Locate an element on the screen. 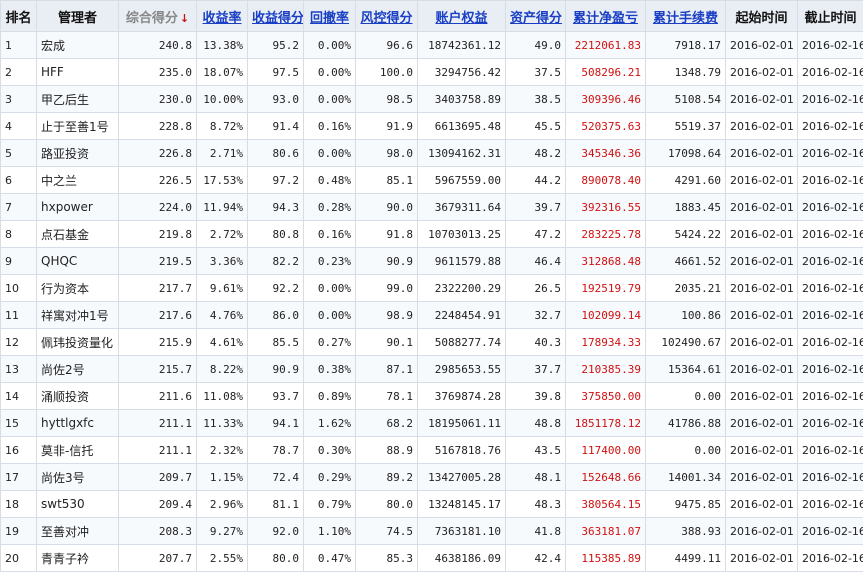  cell-net-profit: 117400.00 is located at coordinates (606, 450).